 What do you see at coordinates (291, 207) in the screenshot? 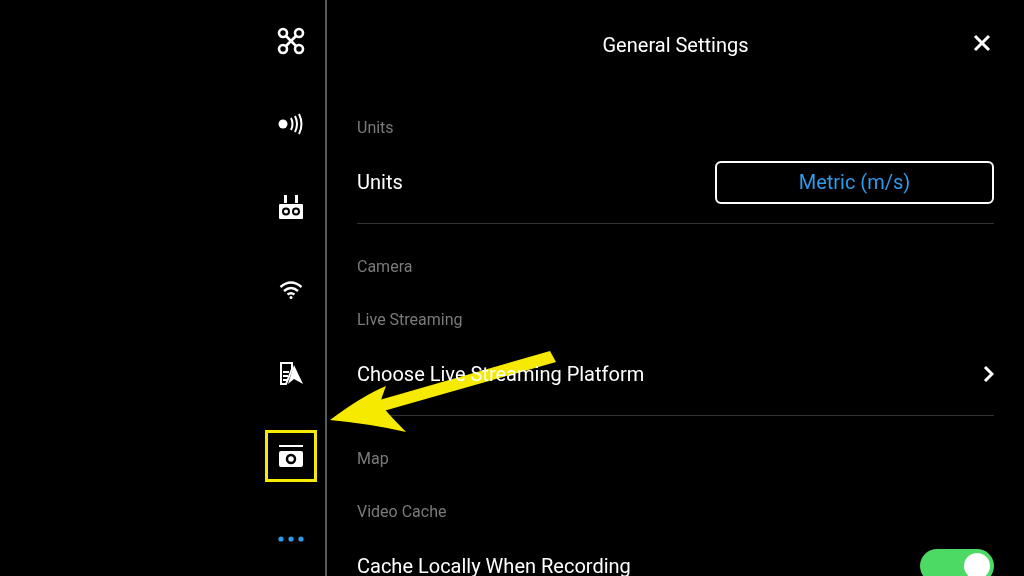
I see `remote-controller-icon` at bounding box center [291, 207].